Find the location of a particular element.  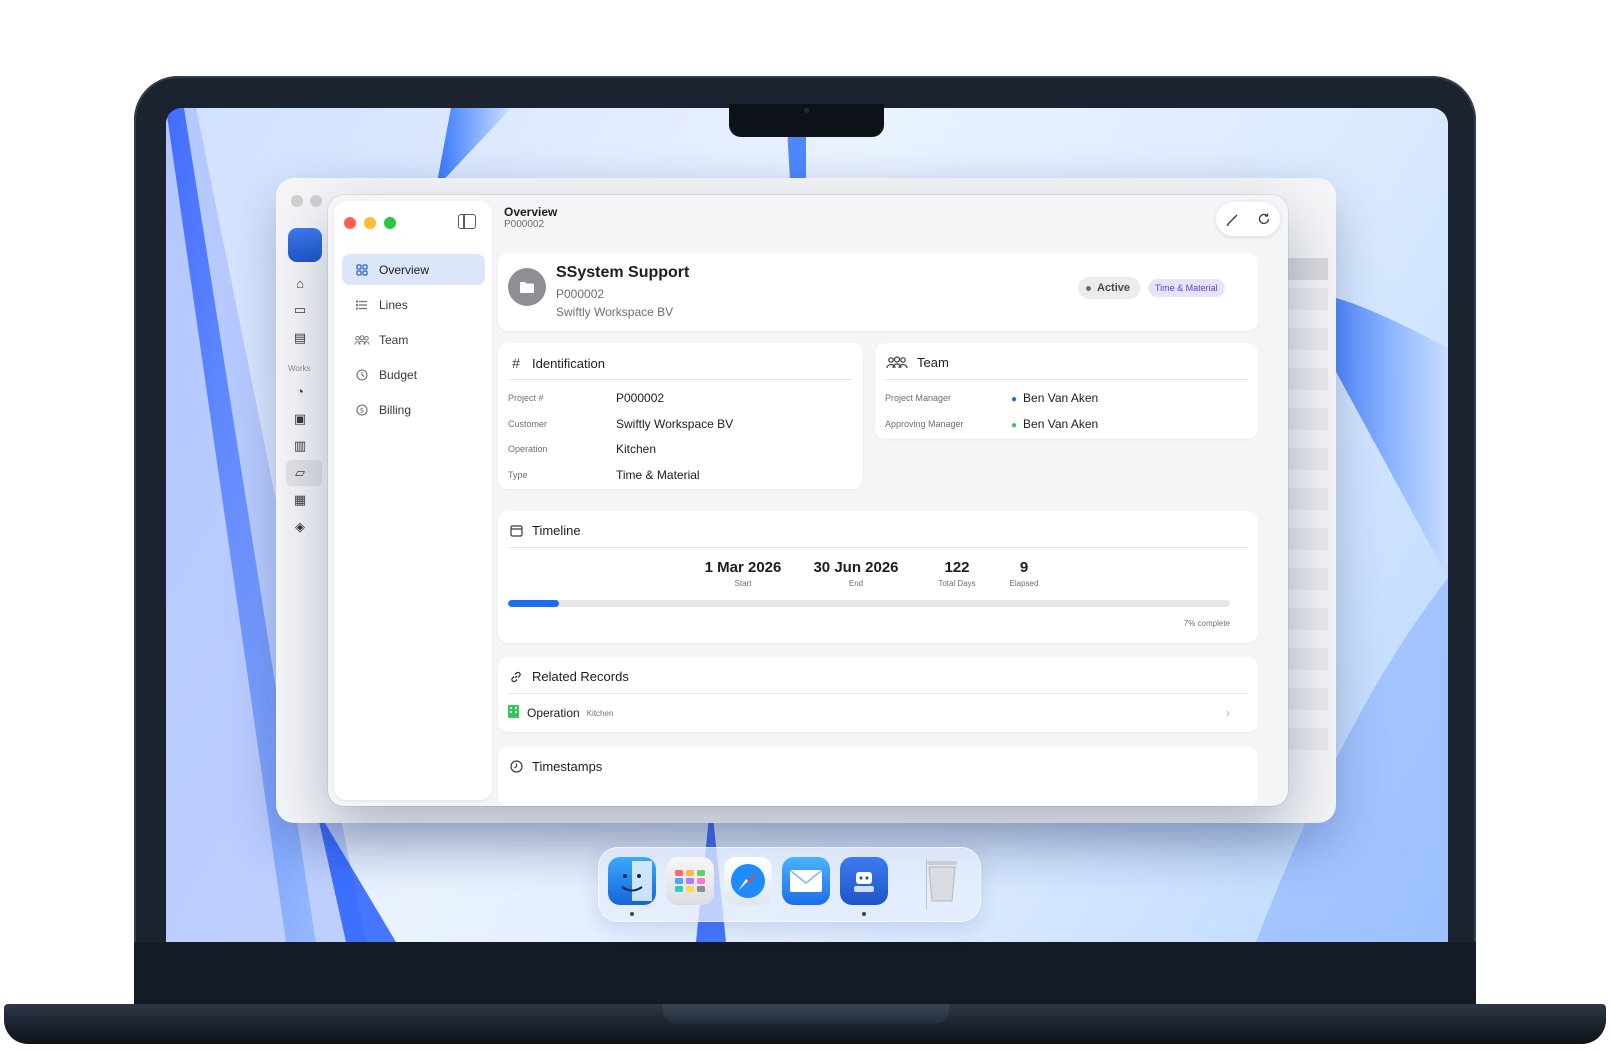

link-icon is located at coordinates (516, 677).